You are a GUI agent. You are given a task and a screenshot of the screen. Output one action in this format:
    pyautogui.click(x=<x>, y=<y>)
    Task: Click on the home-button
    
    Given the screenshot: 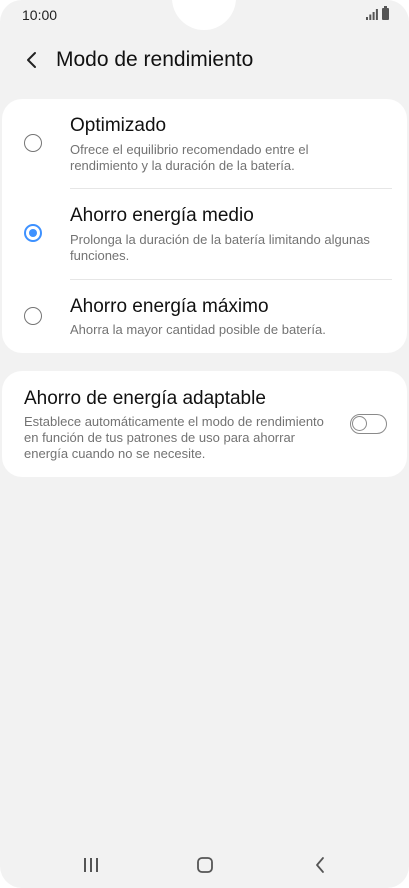 What is the action you would take?
    pyautogui.click(x=205, y=865)
    